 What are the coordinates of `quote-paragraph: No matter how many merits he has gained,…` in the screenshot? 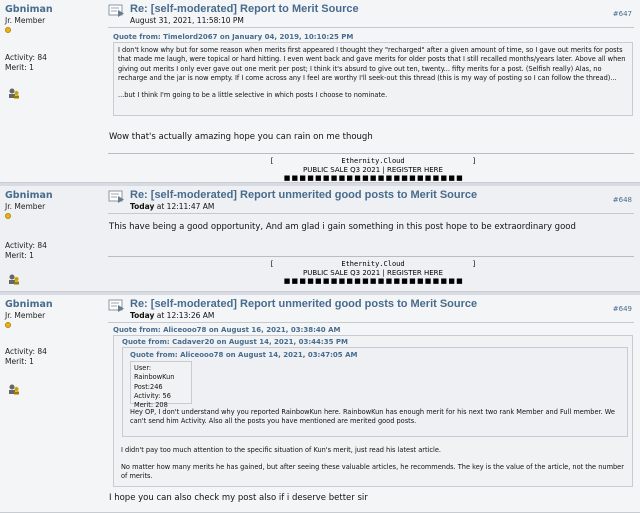 It's located at (372, 472).